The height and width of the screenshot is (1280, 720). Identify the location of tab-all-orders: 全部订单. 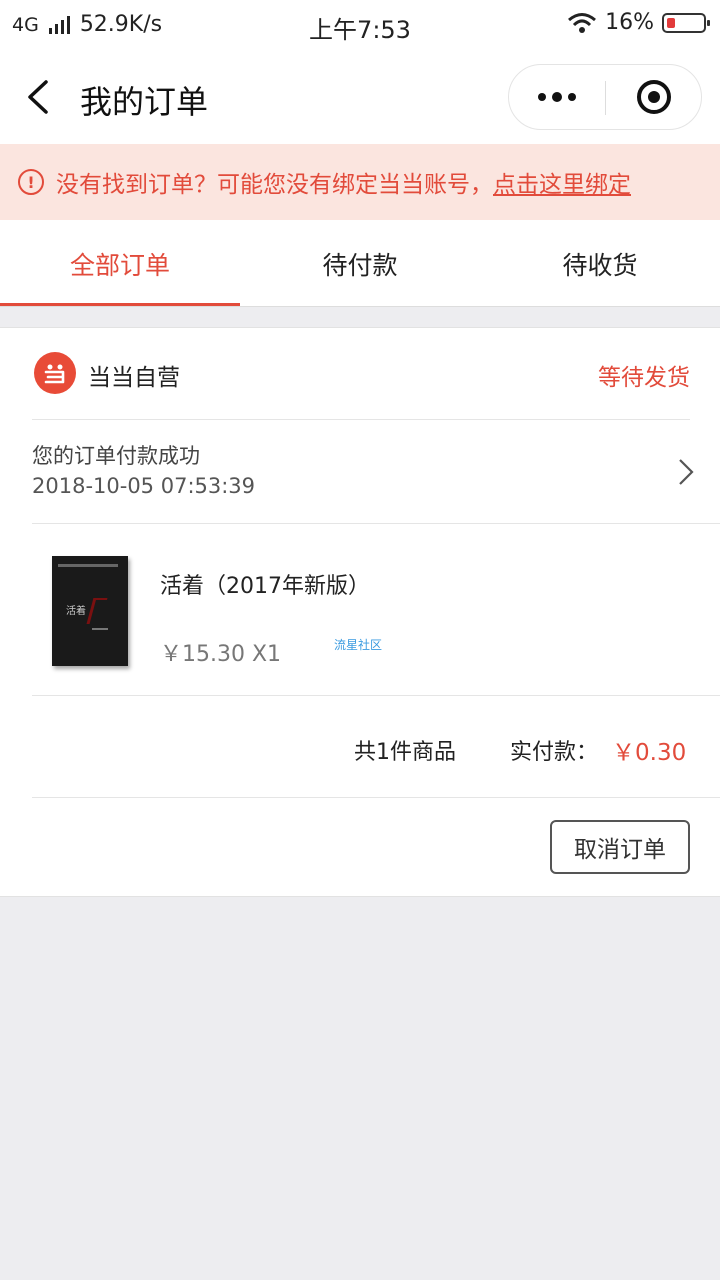
(120, 263).